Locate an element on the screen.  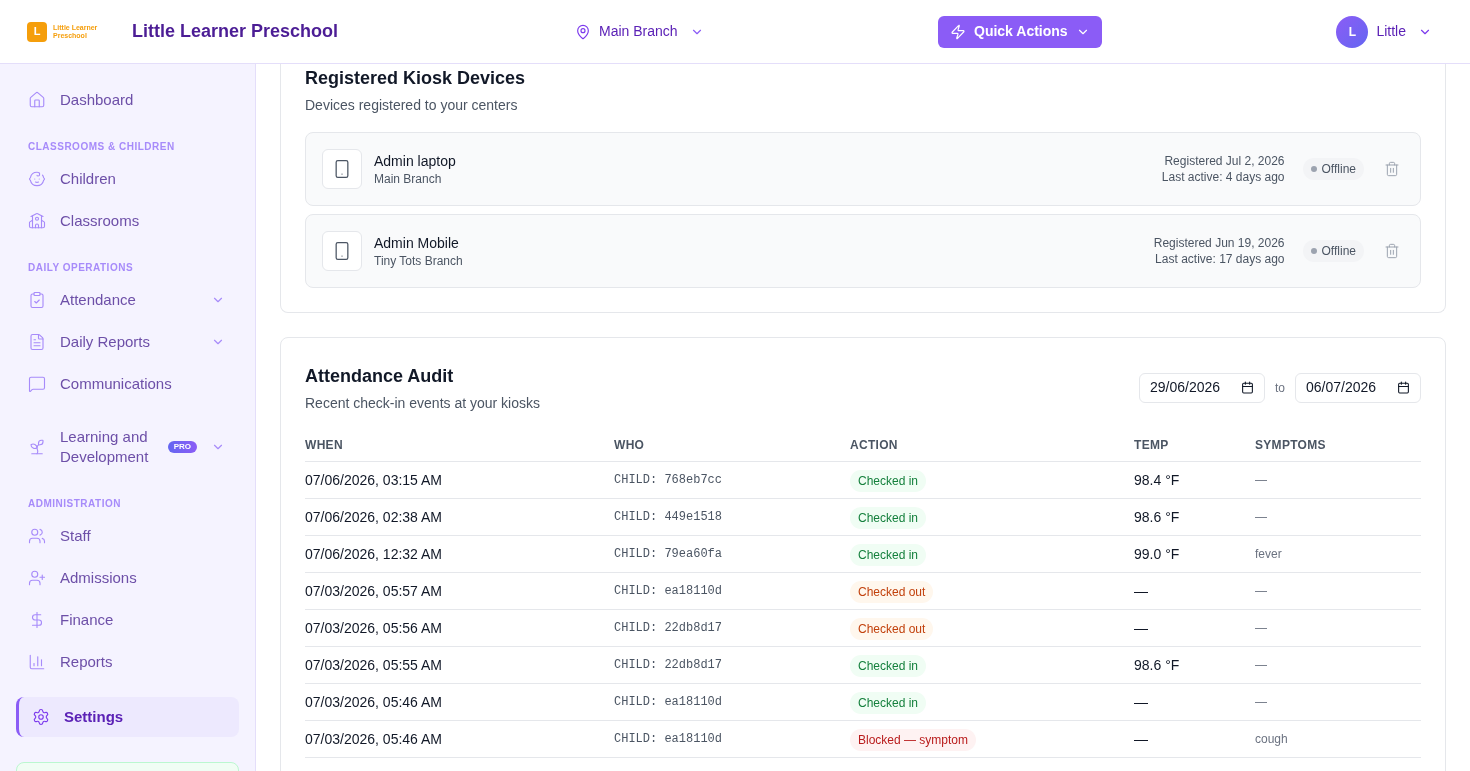
status-badge: Blocked — symptom is located at coordinates (913, 740).